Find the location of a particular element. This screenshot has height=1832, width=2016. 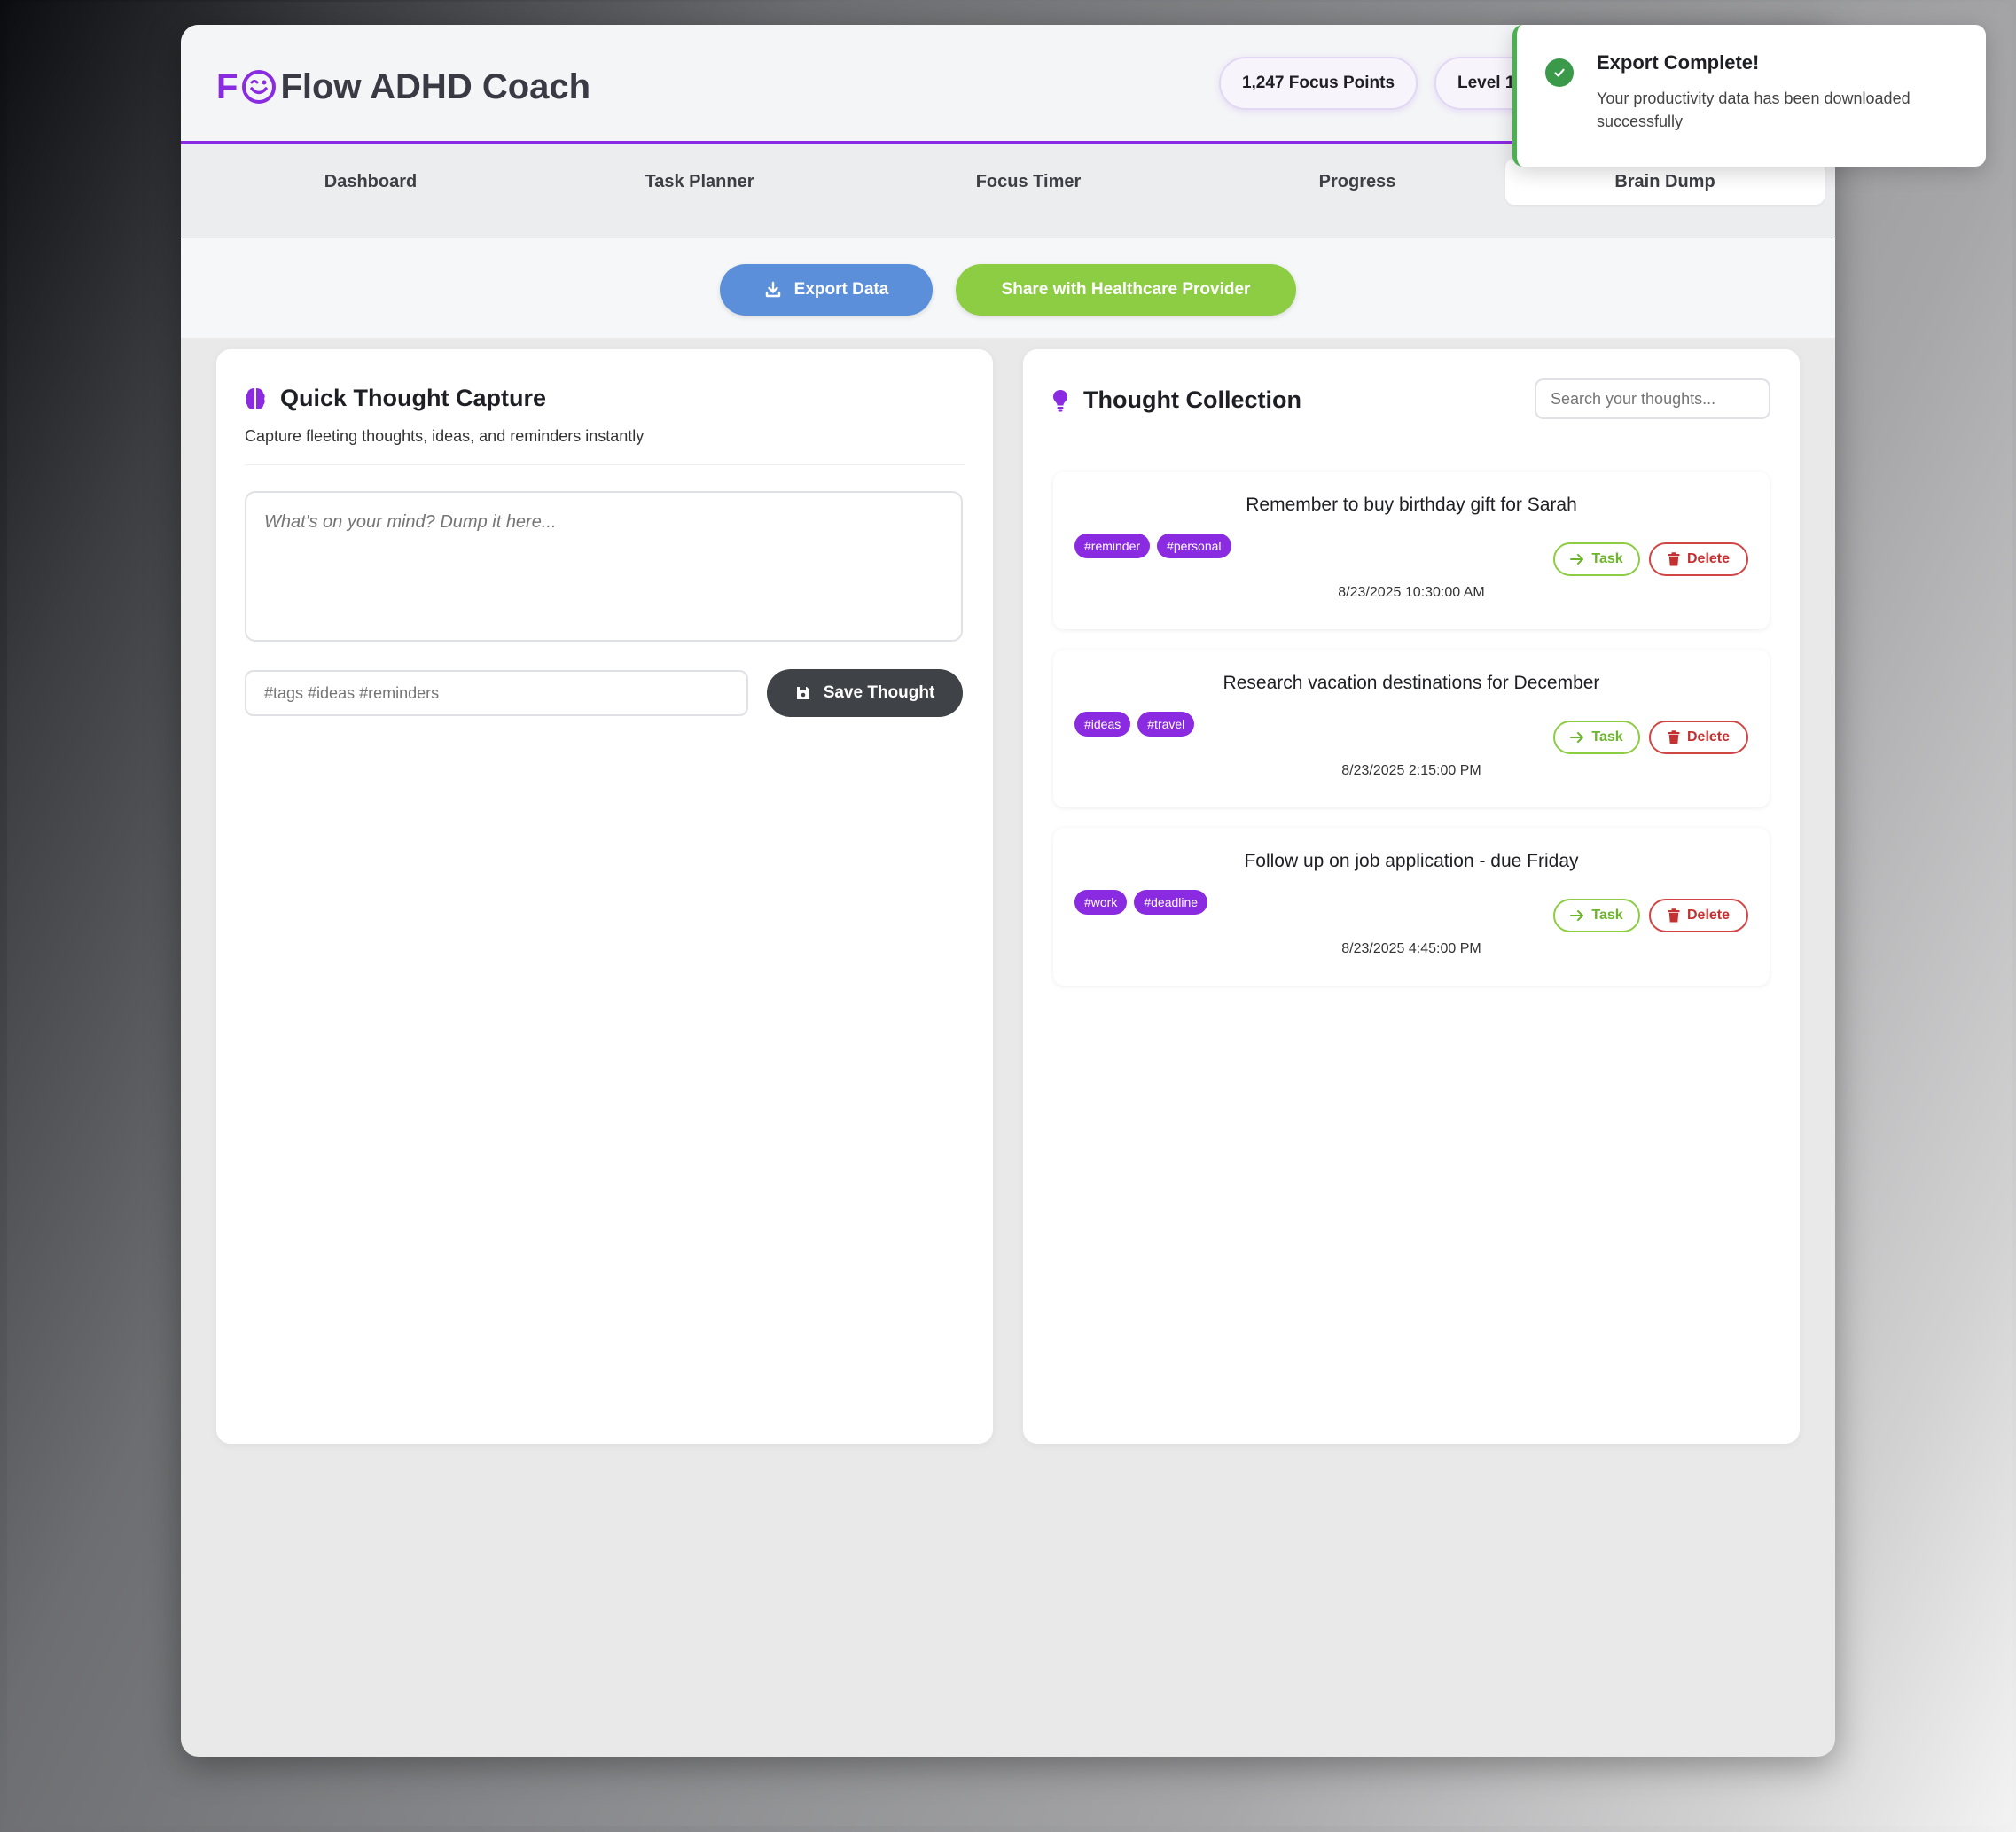

check-circle-icon is located at coordinates (1559, 72).